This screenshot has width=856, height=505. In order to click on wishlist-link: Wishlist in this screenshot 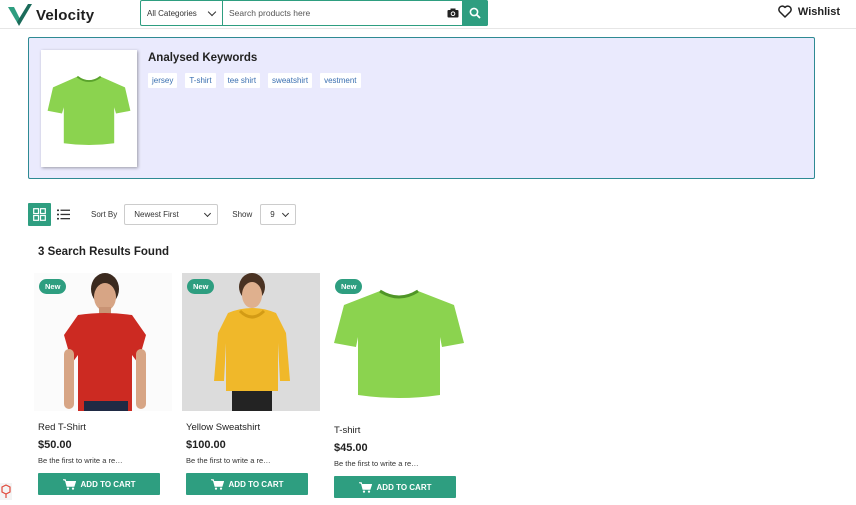, I will do `click(809, 11)`.